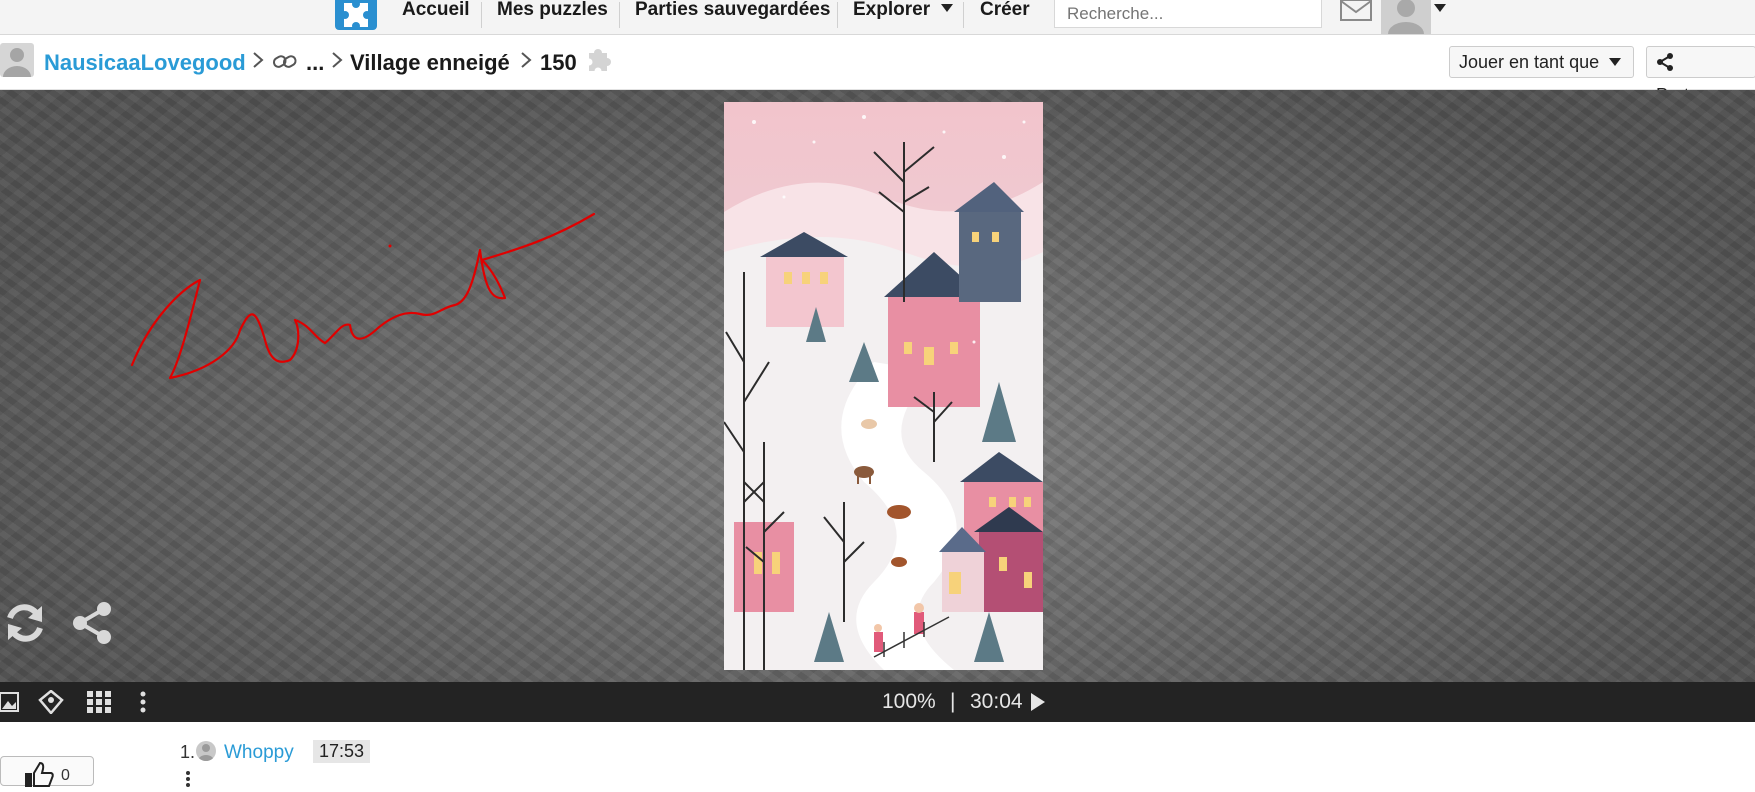  I want to click on leaderboard-rank: 1., so click(188, 752).